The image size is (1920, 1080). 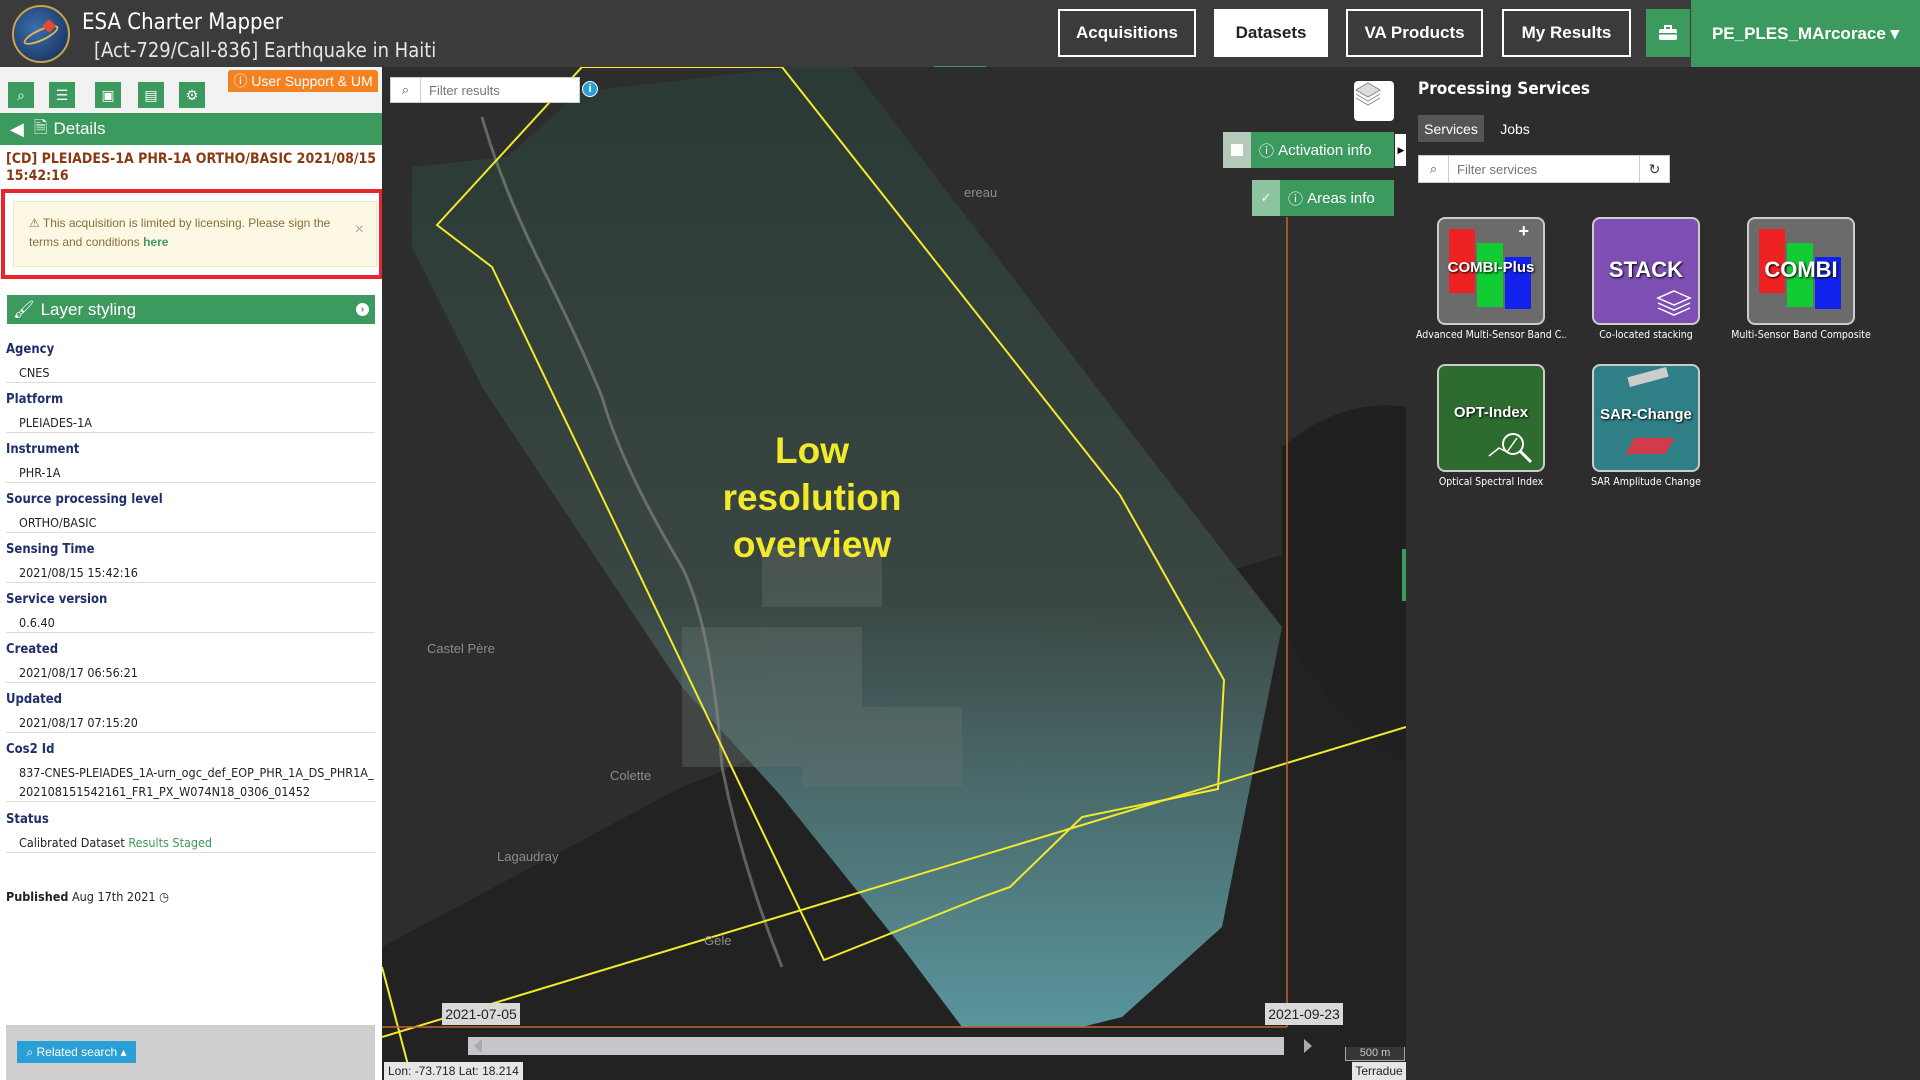 I want to click on service-sar-change: SAR-Change SAR Amplitude Change, so click(x=1646, y=426).